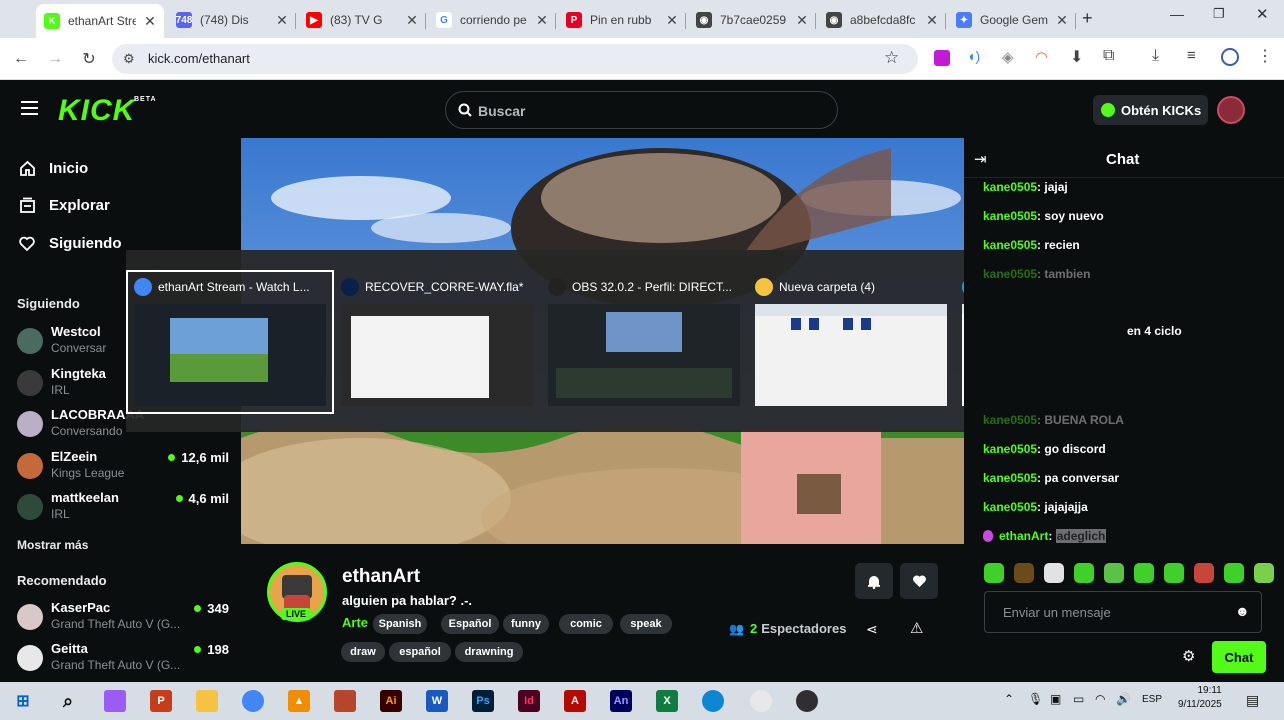 Image resolution: width=1284 pixels, height=720 pixels. Describe the element at coordinates (973, 56) in the screenshot. I see `audio-extension-icon: ◖)` at that location.